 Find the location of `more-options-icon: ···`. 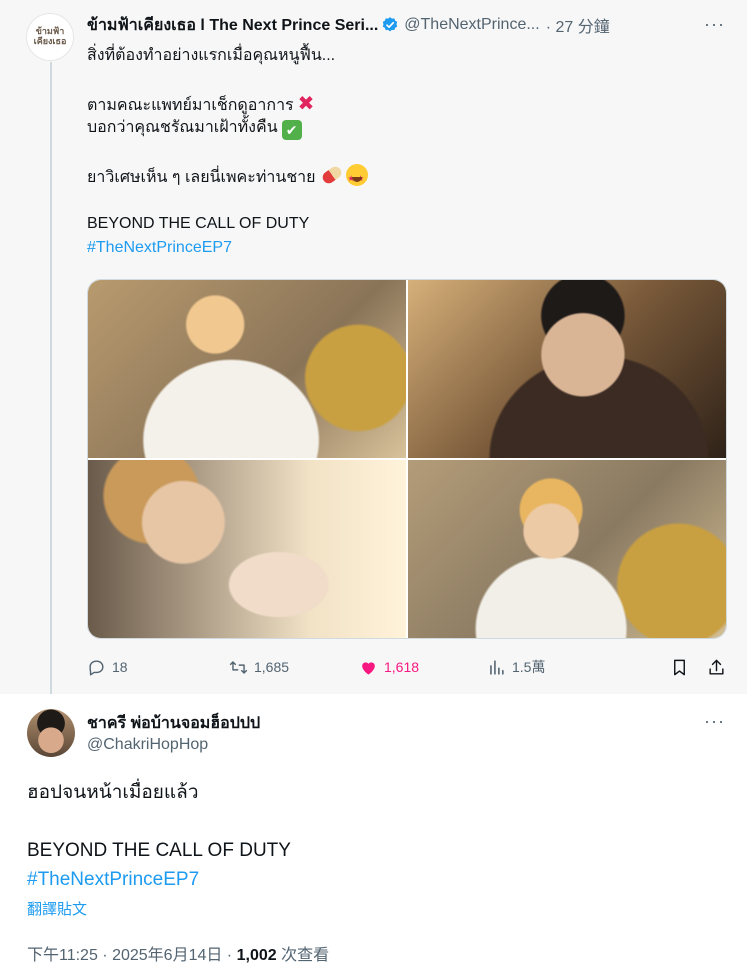

more-options-icon: ··· is located at coordinates (714, 24).